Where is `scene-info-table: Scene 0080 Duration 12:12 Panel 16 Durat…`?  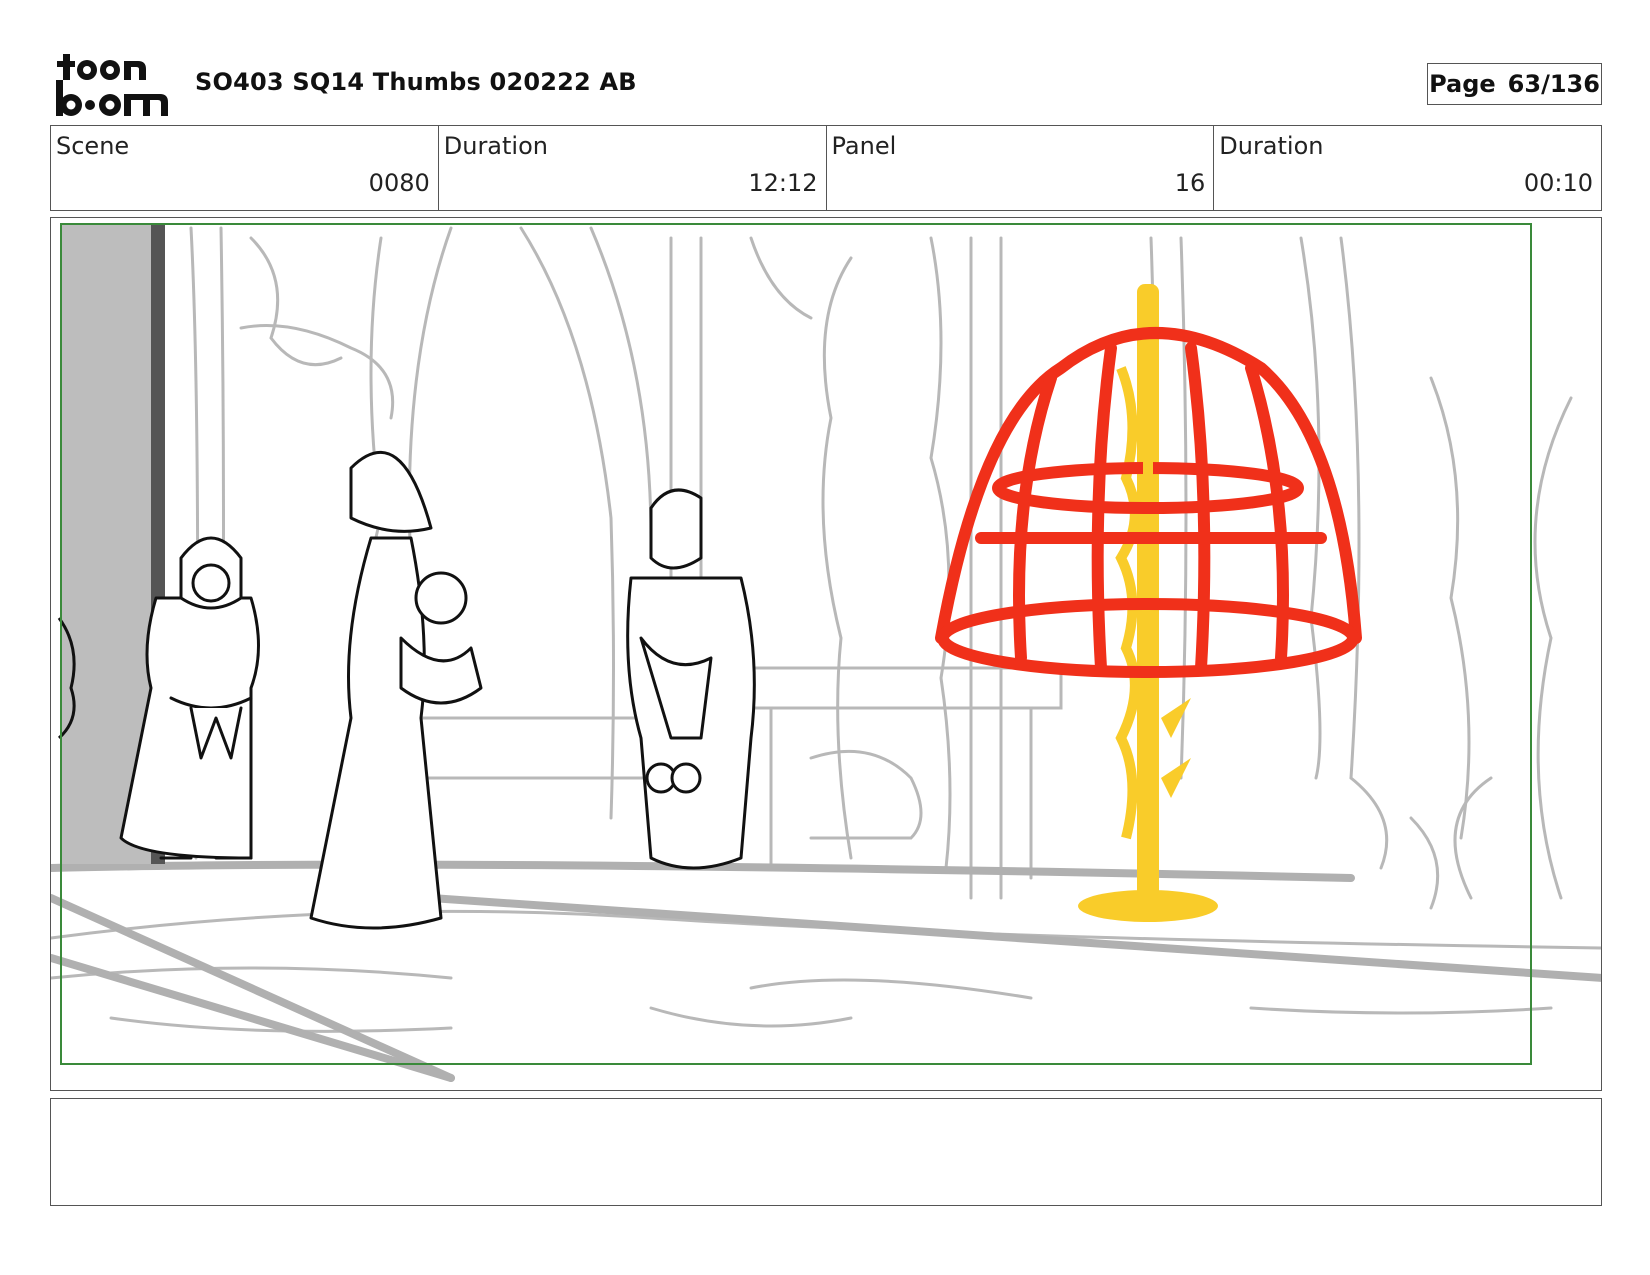 scene-info-table: Scene 0080 Duration 12:12 Panel 16 Durat… is located at coordinates (826, 168).